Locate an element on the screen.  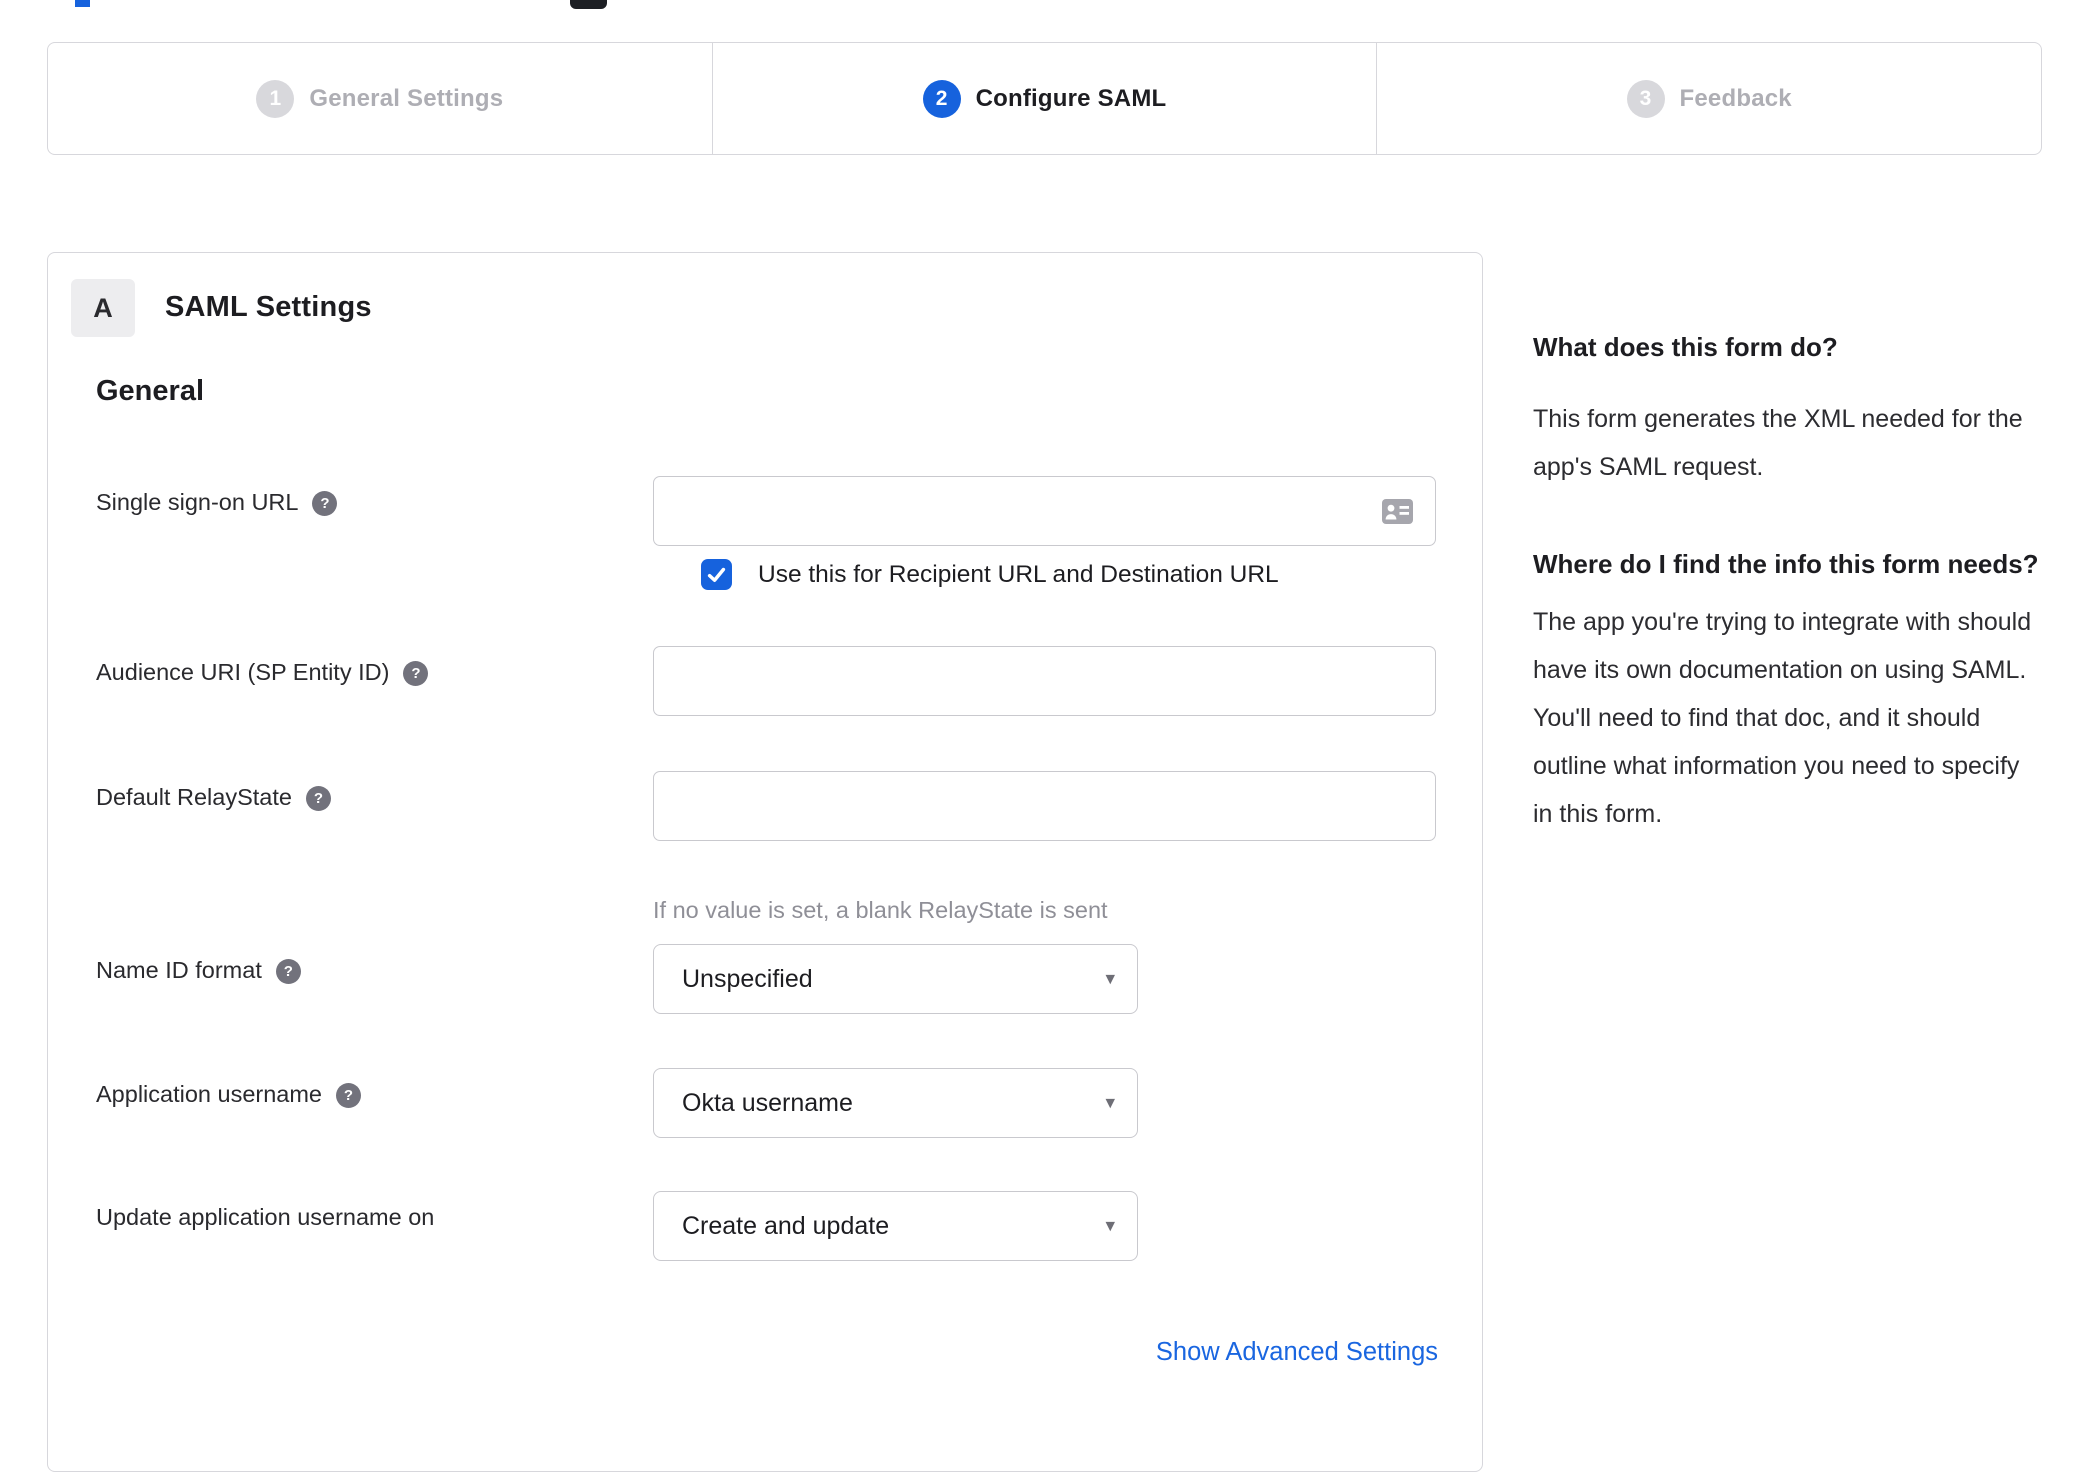
sso-recipient-checkbox is located at coordinates (716, 574).